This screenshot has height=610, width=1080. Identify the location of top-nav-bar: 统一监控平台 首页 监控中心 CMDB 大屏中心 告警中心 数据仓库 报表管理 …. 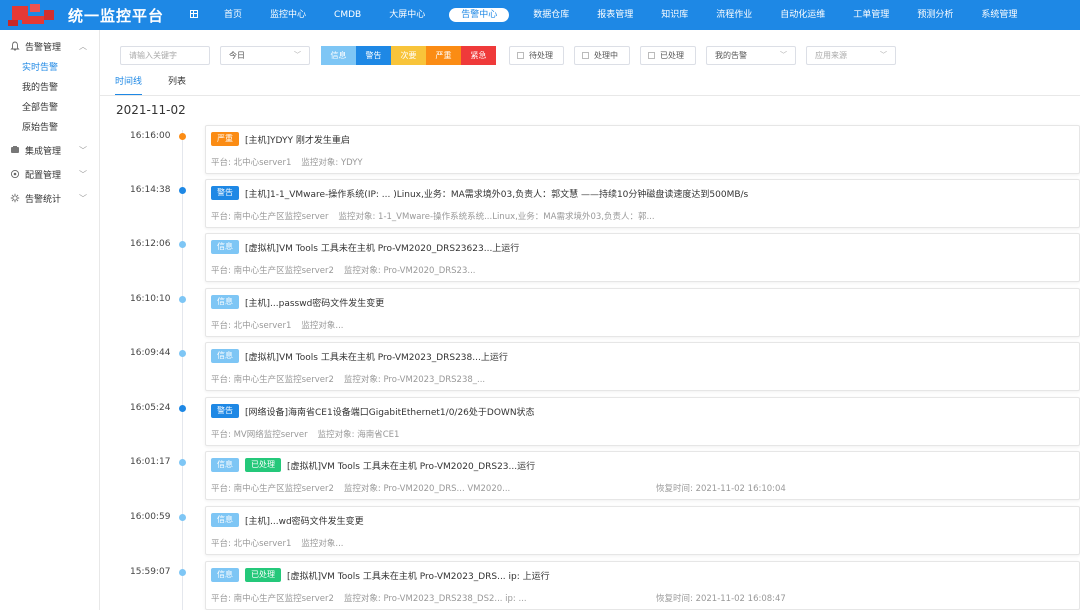
(540, 15).